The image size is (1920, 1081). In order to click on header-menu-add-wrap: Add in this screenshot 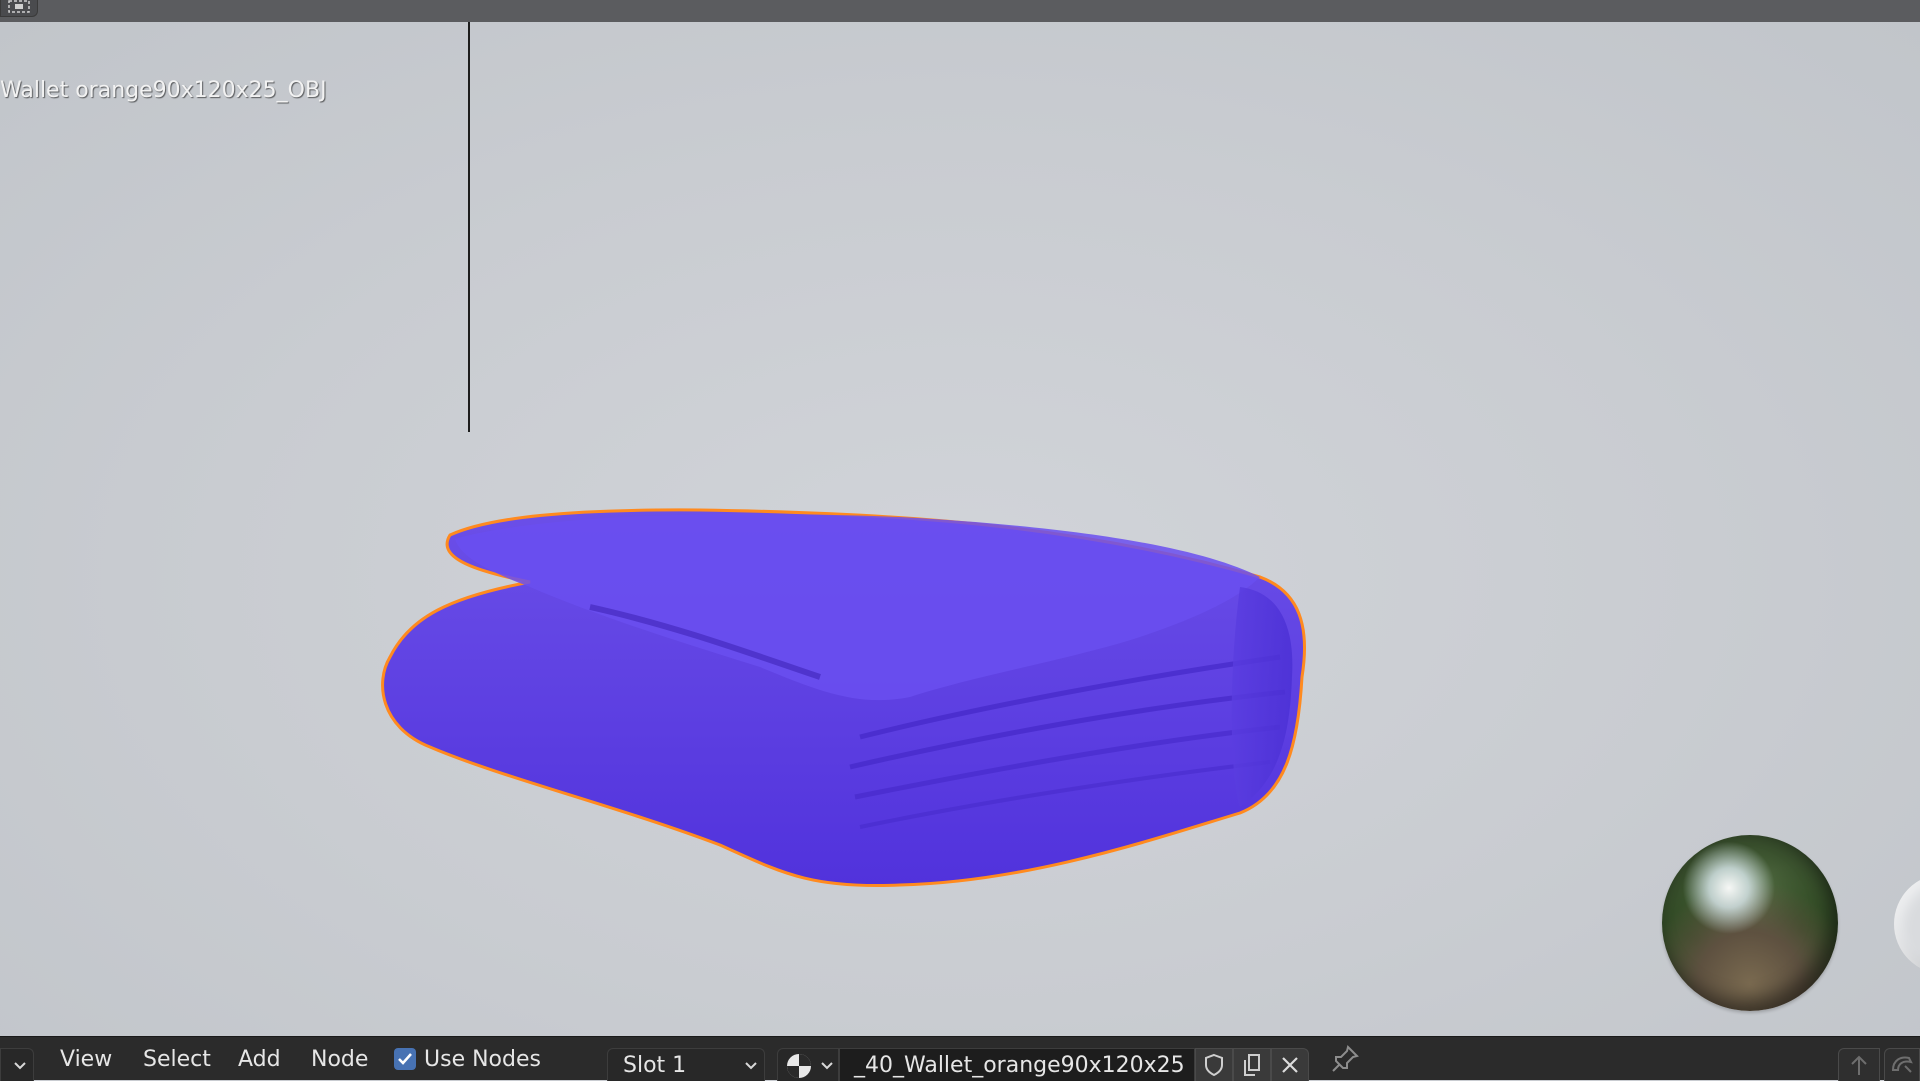, I will do `click(259, 1059)`.